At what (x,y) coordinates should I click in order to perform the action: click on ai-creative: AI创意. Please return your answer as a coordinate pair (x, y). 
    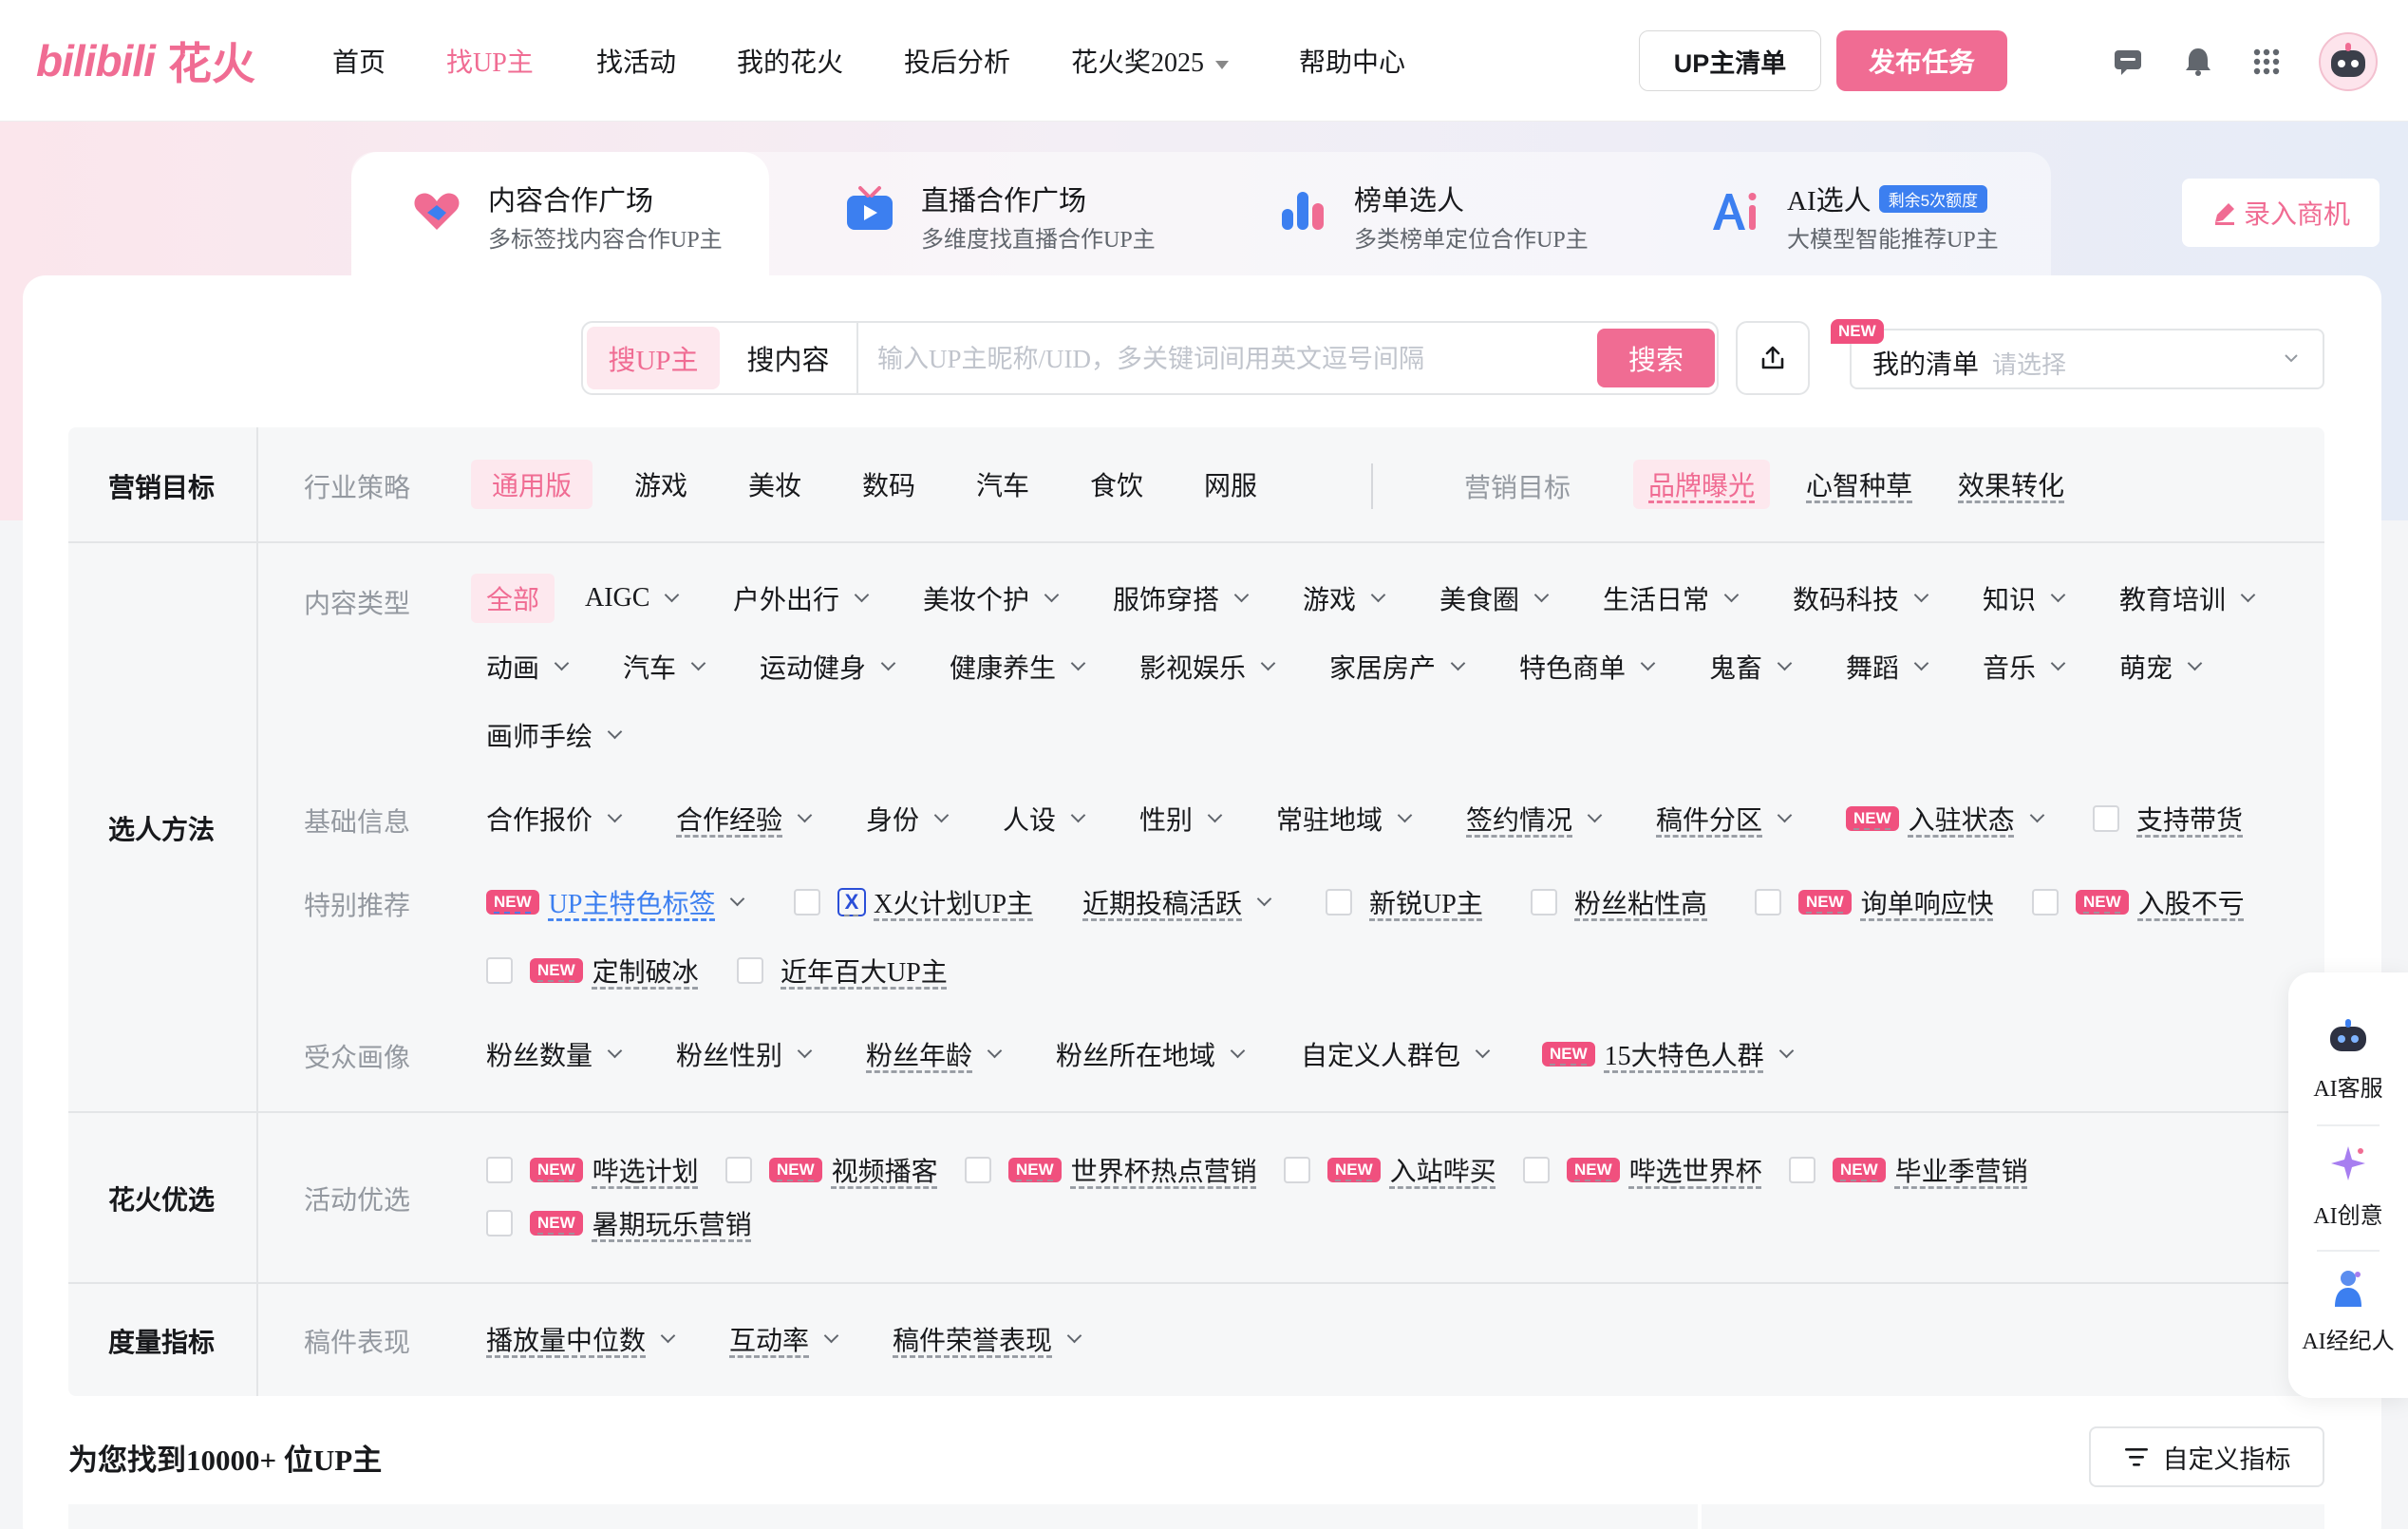
    Looking at the image, I should click on (2348, 1186).